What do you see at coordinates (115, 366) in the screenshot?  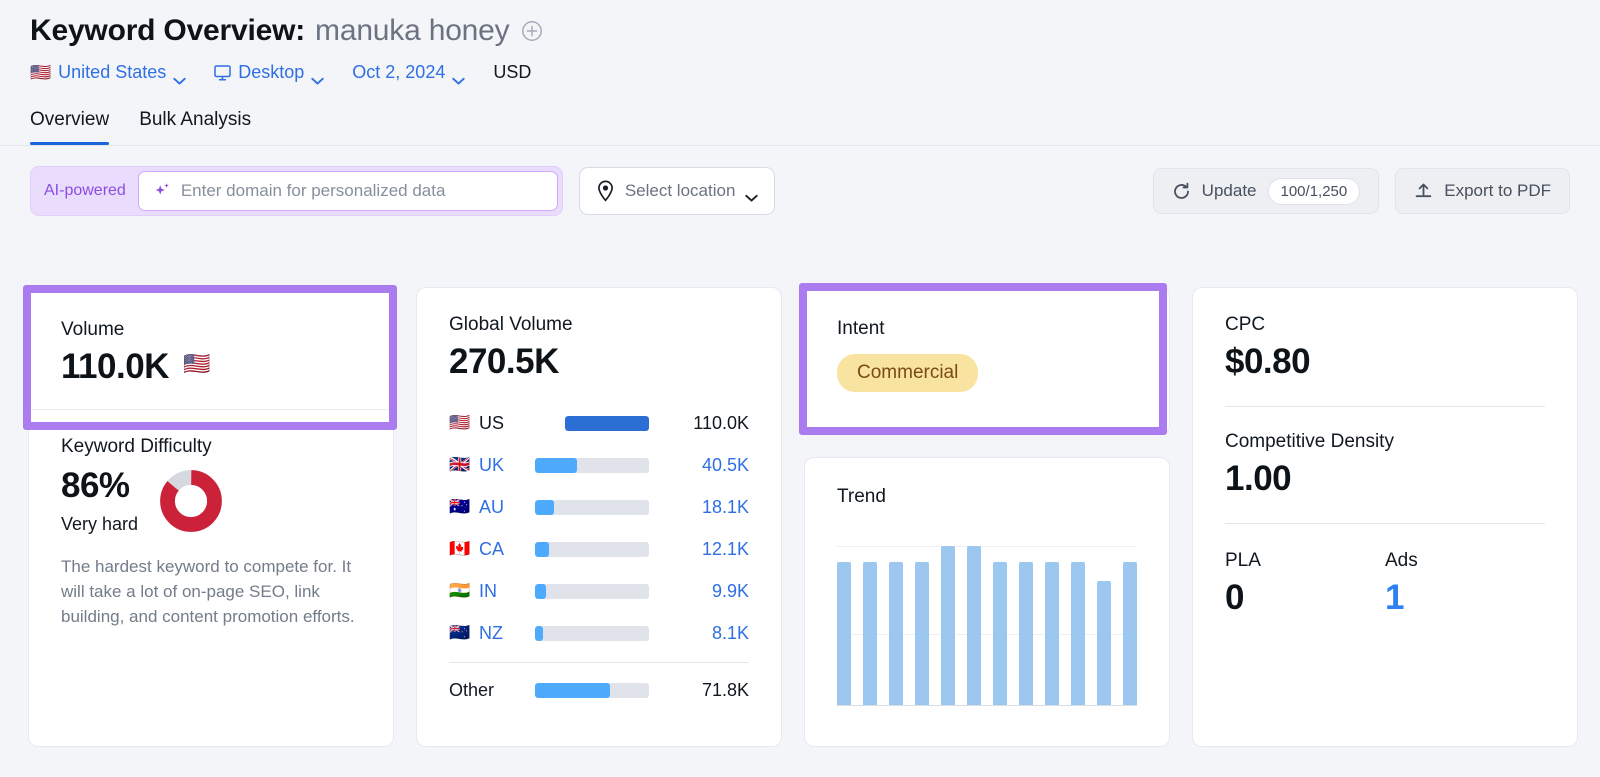 I see `volume-value: 110.0K` at bounding box center [115, 366].